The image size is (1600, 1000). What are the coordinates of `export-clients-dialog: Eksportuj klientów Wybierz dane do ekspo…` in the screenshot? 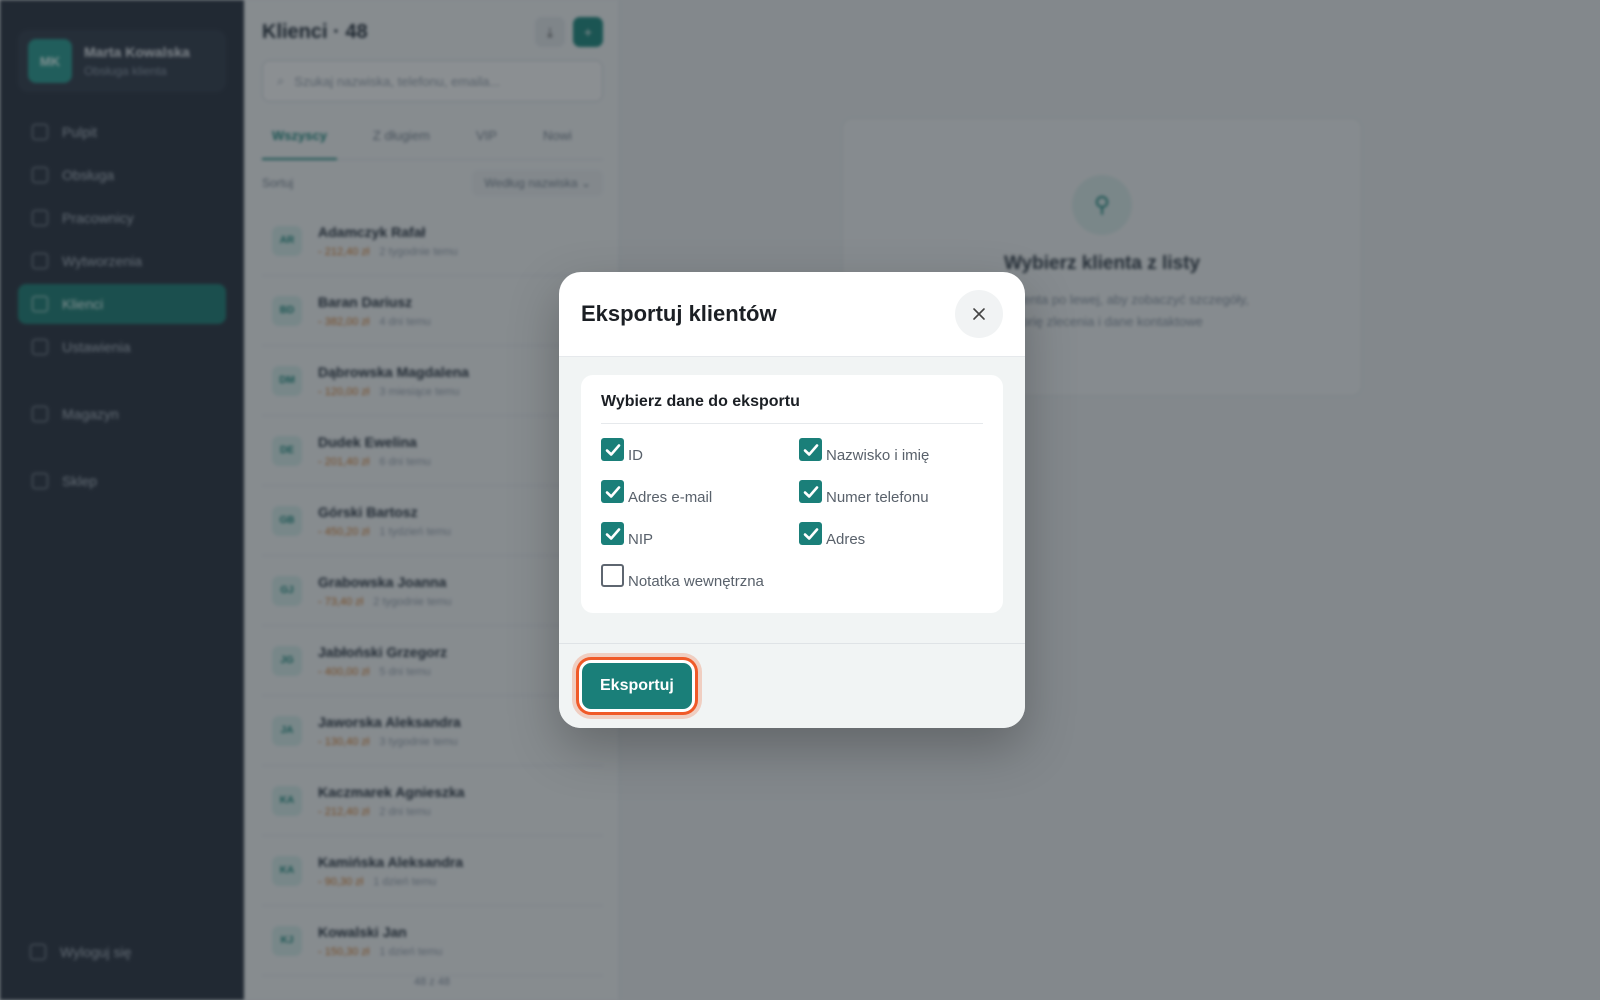 It's located at (792, 500).